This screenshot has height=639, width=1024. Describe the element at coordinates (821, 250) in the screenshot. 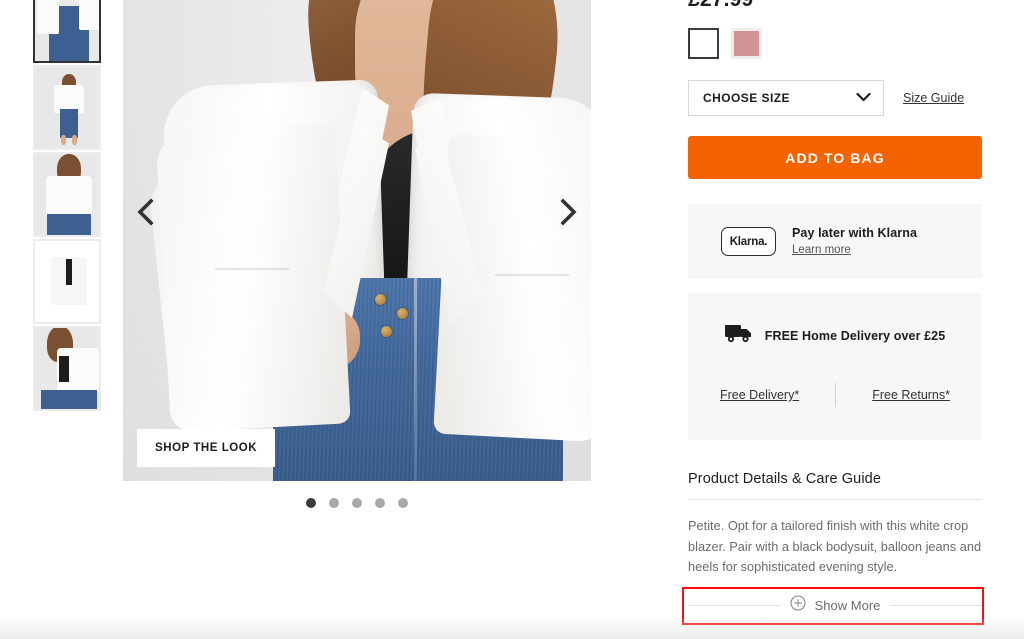

I see `klarna-learn-more-link: Learn more` at that location.